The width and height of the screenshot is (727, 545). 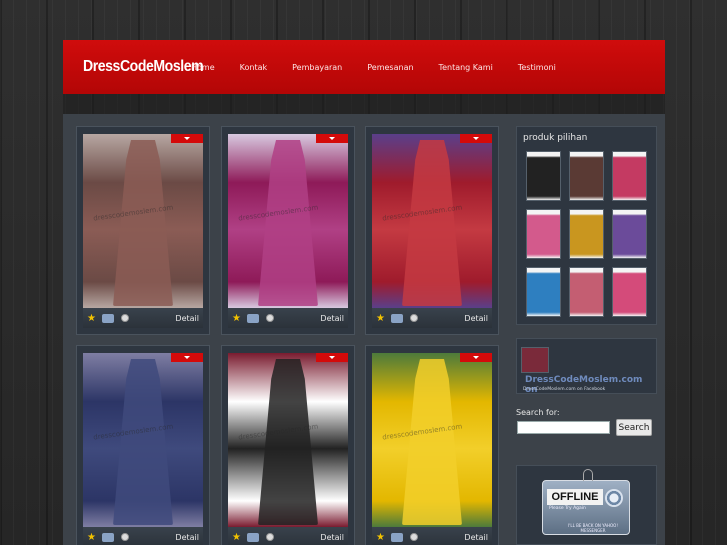 I want to click on search-button: Search, so click(x=634, y=427).